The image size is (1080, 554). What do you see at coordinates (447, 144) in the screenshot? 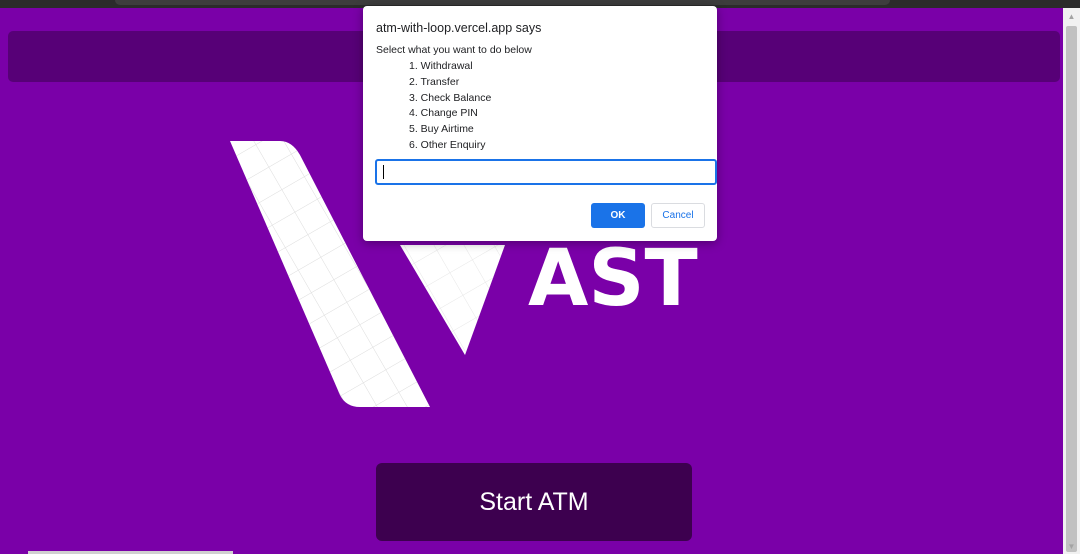
I see `menu-option: 6. Other Enquiry` at bounding box center [447, 144].